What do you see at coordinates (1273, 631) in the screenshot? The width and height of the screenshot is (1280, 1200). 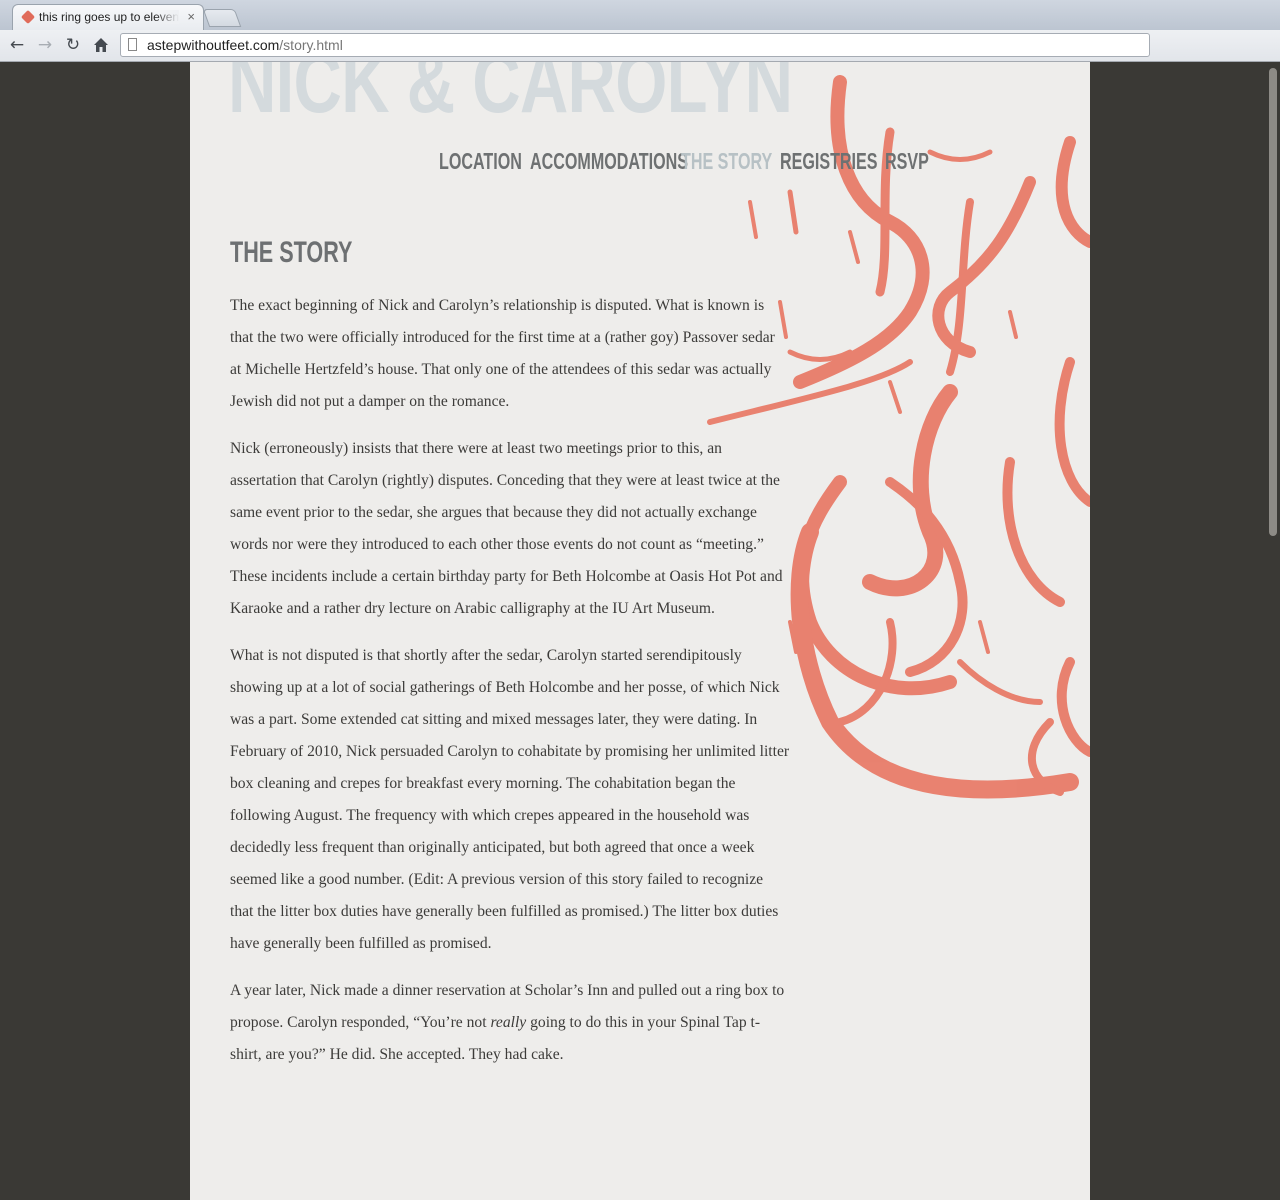 I see `page-scrollbar` at bounding box center [1273, 631].